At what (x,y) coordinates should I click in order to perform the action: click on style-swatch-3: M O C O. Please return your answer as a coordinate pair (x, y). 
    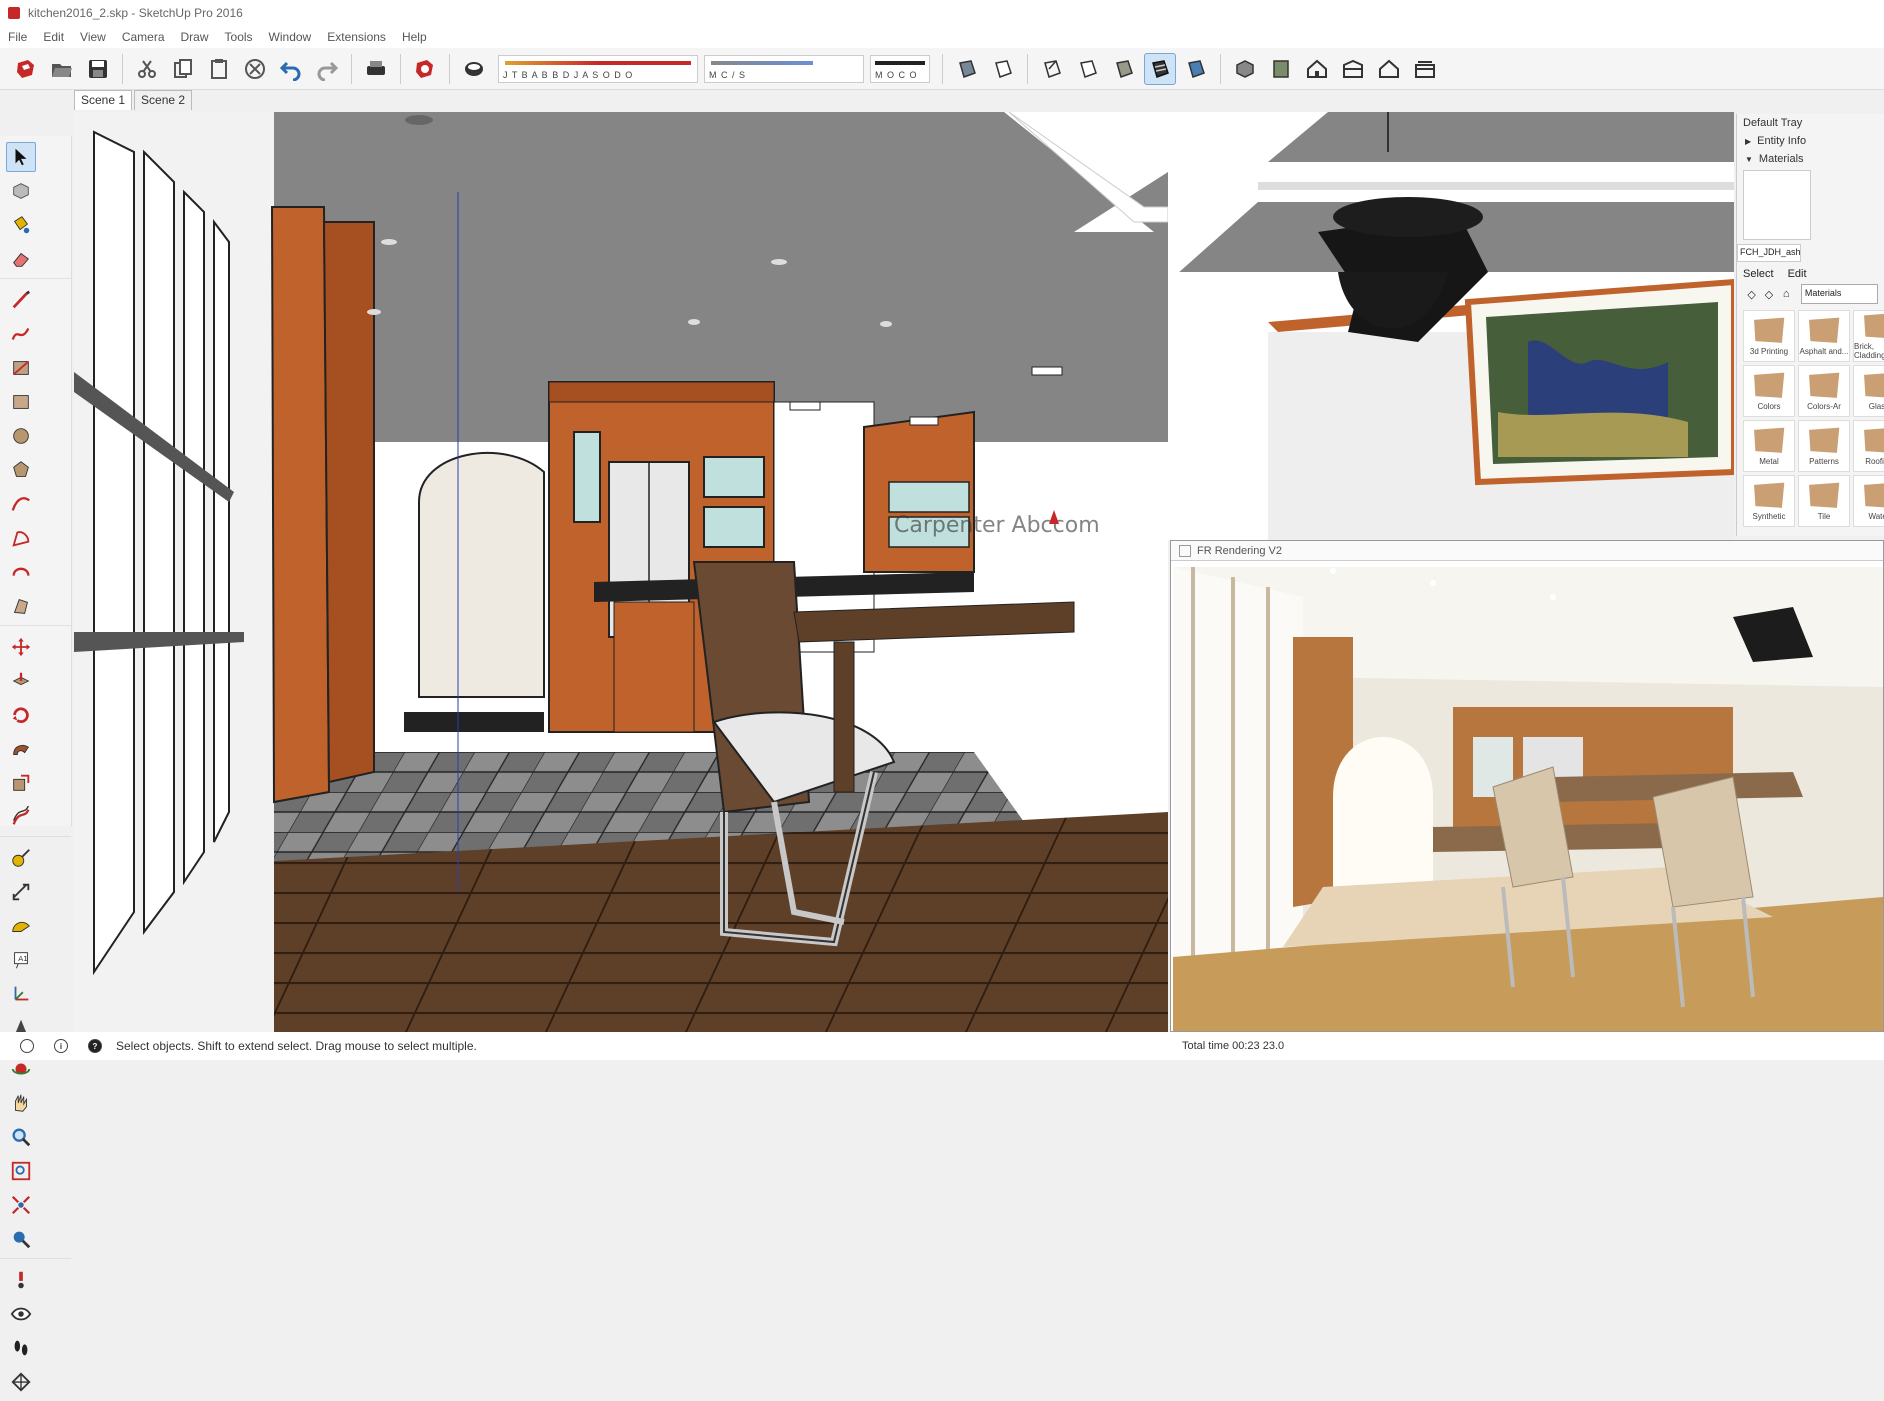
    Looking at the image, I should click on (900, 68).